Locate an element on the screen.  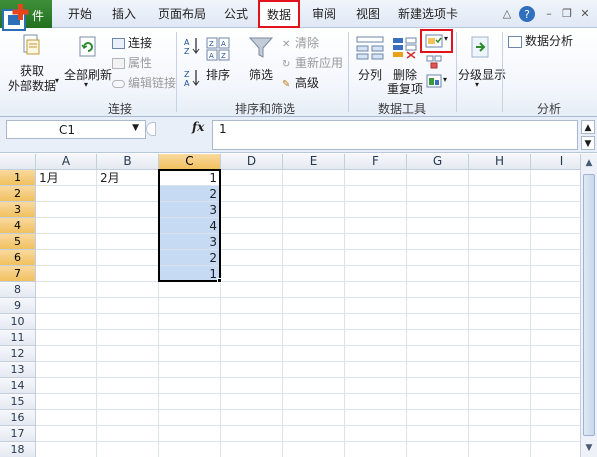
cell-b13 is located at coordinates (128, 370).